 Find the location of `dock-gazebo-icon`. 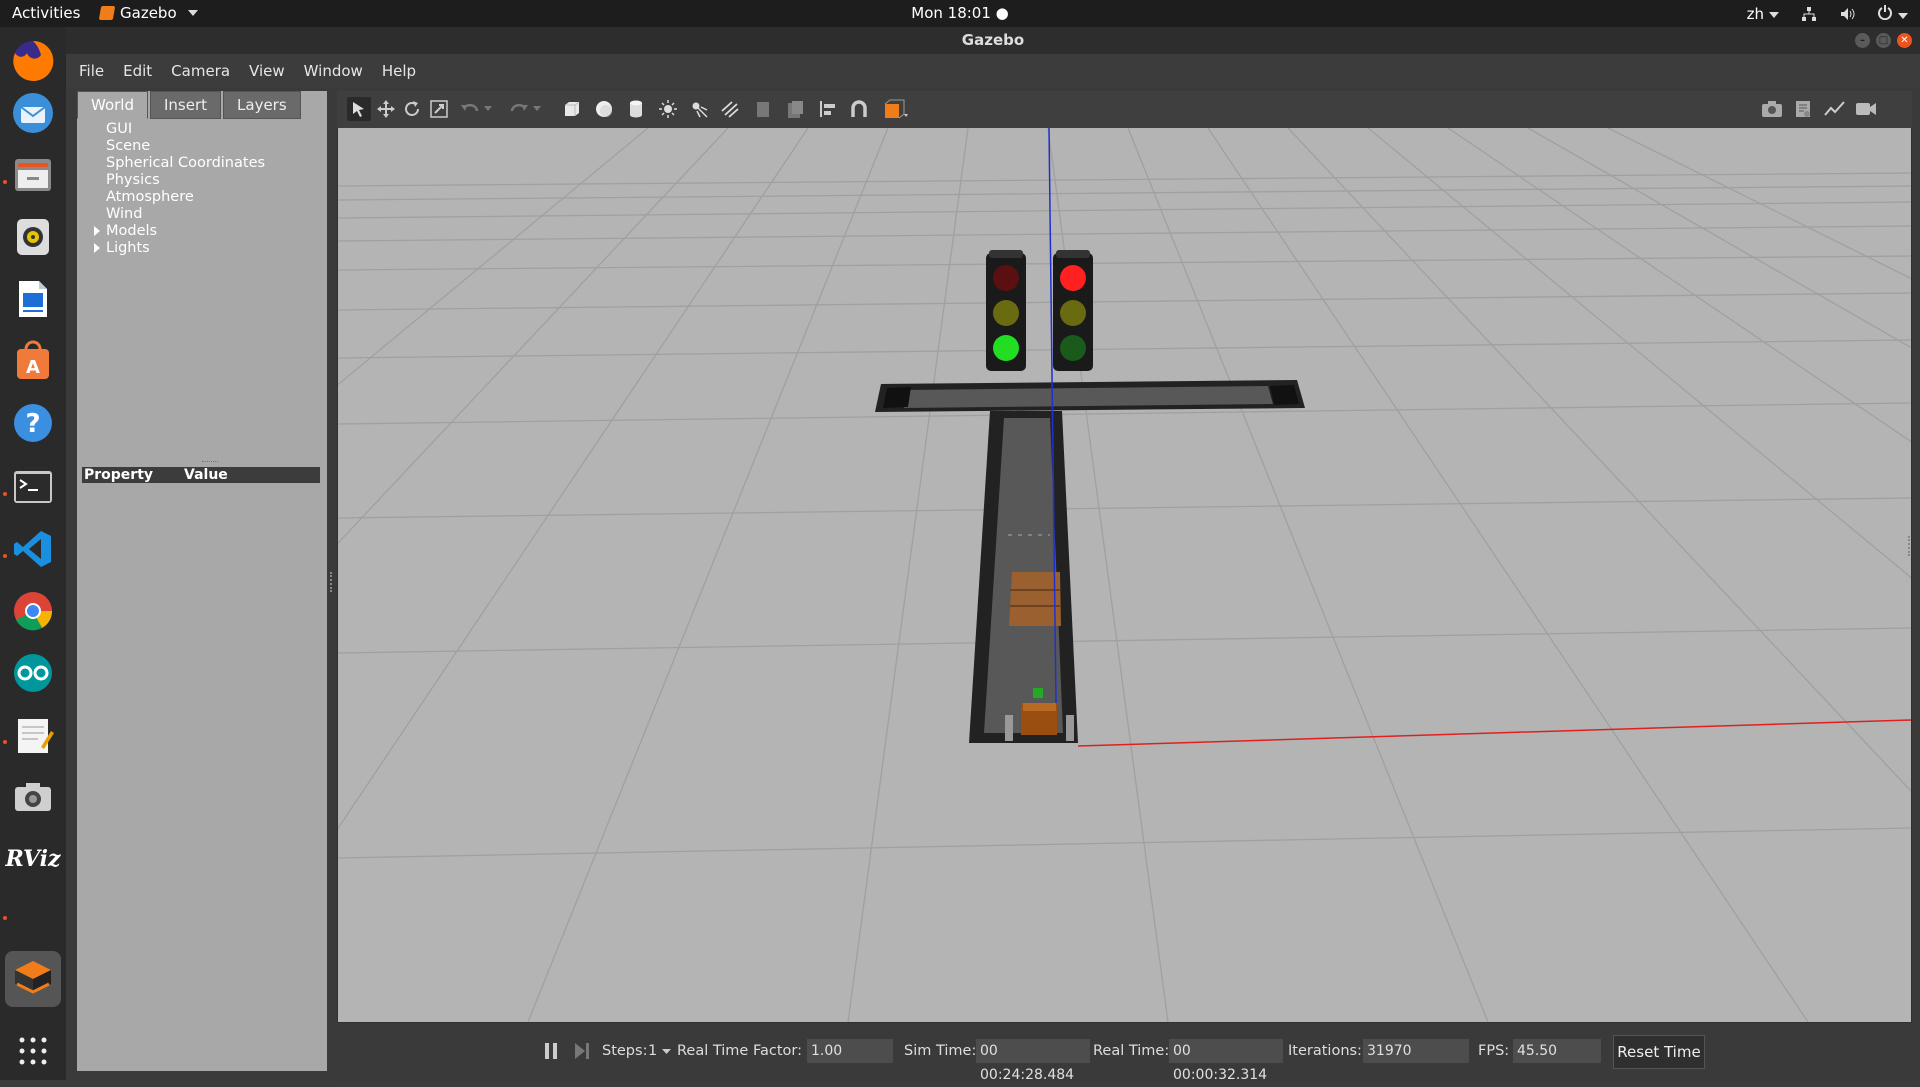

dock-gazebo-icon is located at coordinates (33, 979).